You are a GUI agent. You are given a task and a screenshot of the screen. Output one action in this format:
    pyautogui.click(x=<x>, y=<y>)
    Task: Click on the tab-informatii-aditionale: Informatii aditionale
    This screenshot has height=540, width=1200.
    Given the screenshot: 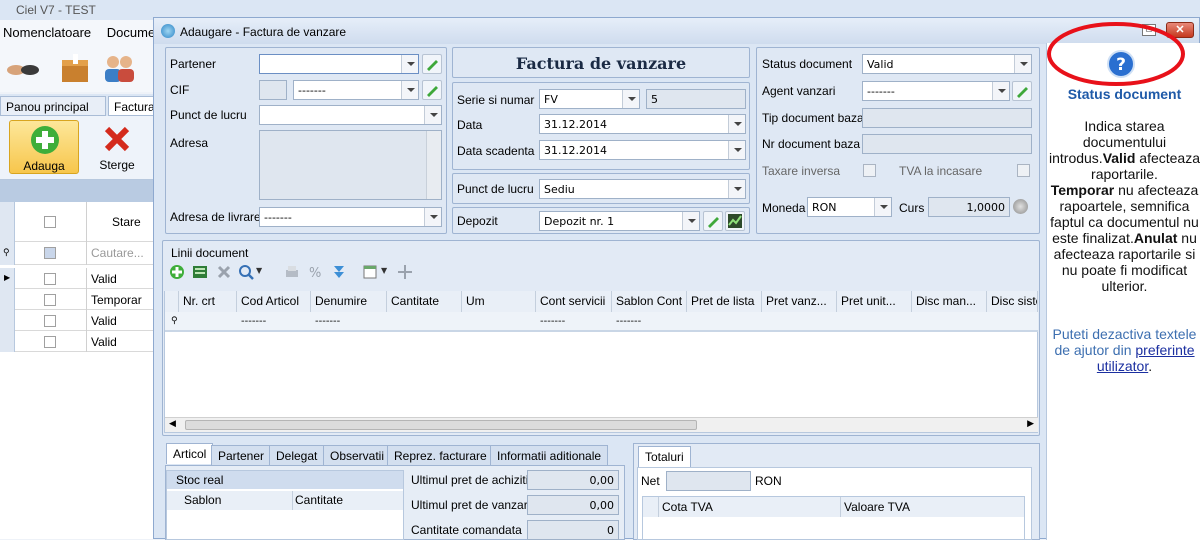 What is the action you would take?
    pyautogui.click(x=549, y=455)
    